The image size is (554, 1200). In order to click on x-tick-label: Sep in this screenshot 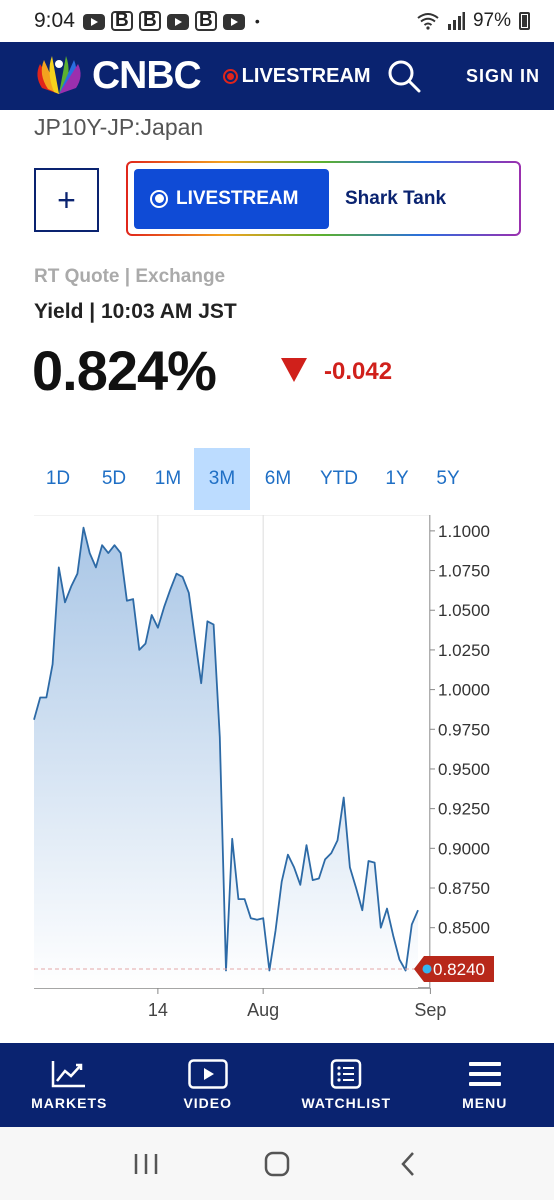, I will do `click(430, 1010)`.